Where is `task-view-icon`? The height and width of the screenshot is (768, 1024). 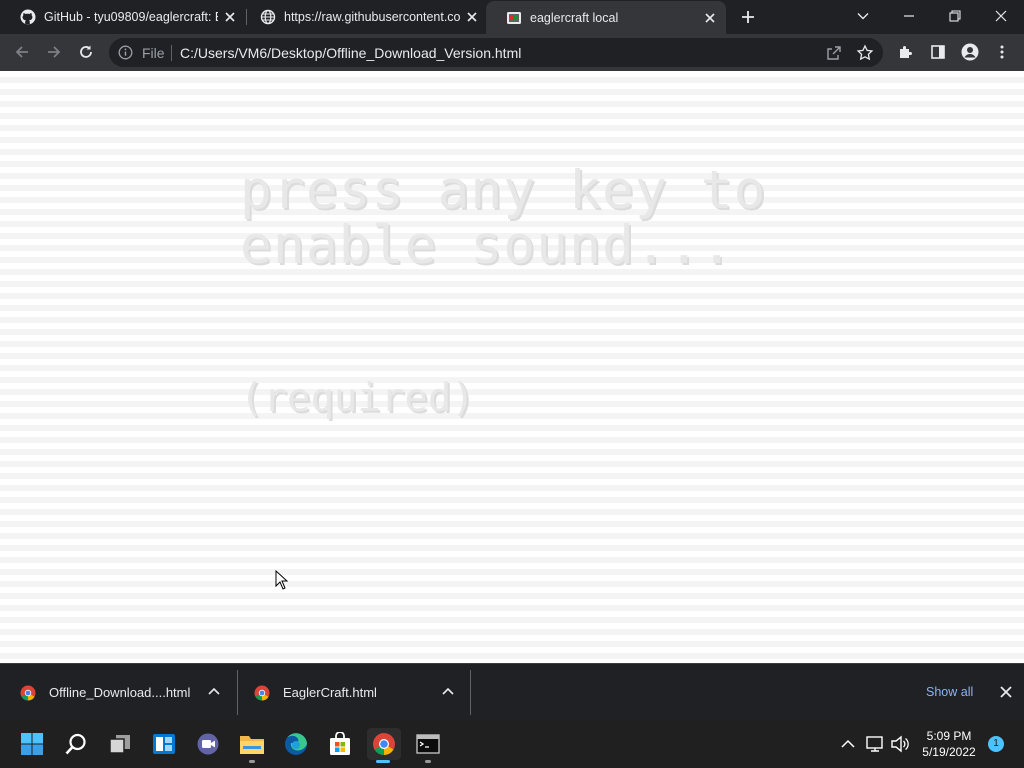 task-view-icon is located at coordinates (119, 744).